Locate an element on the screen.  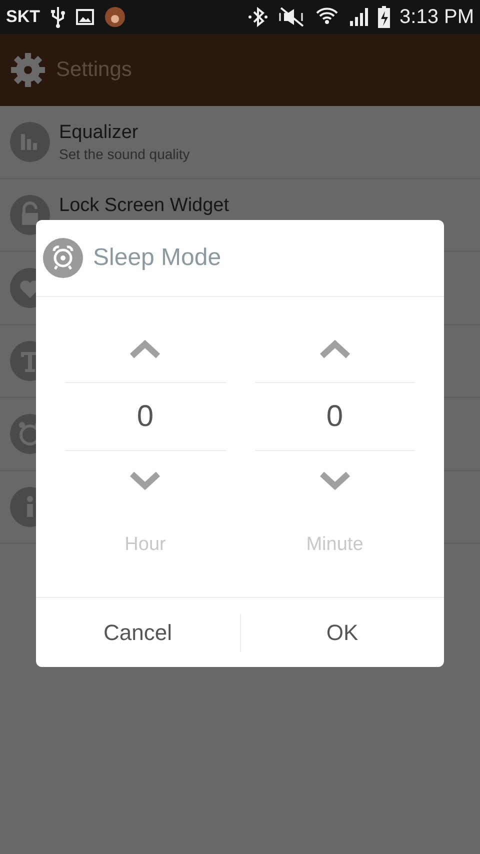
usb-icon is located at coordinates (58, 17).